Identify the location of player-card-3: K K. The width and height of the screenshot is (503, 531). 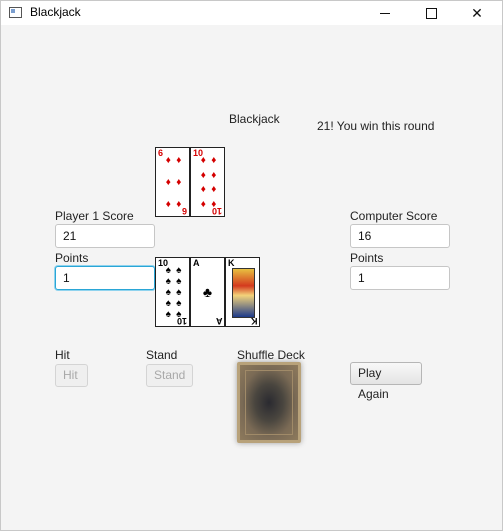
(242, 292).